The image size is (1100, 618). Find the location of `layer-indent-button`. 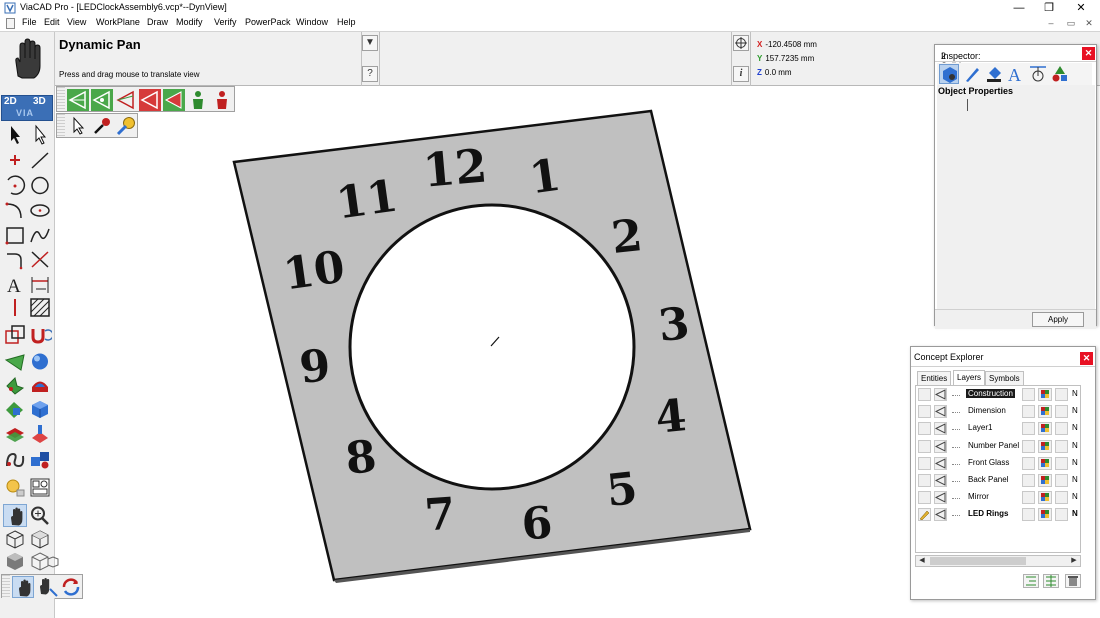

layer-indent-button is located at coordinates (1031, 581).